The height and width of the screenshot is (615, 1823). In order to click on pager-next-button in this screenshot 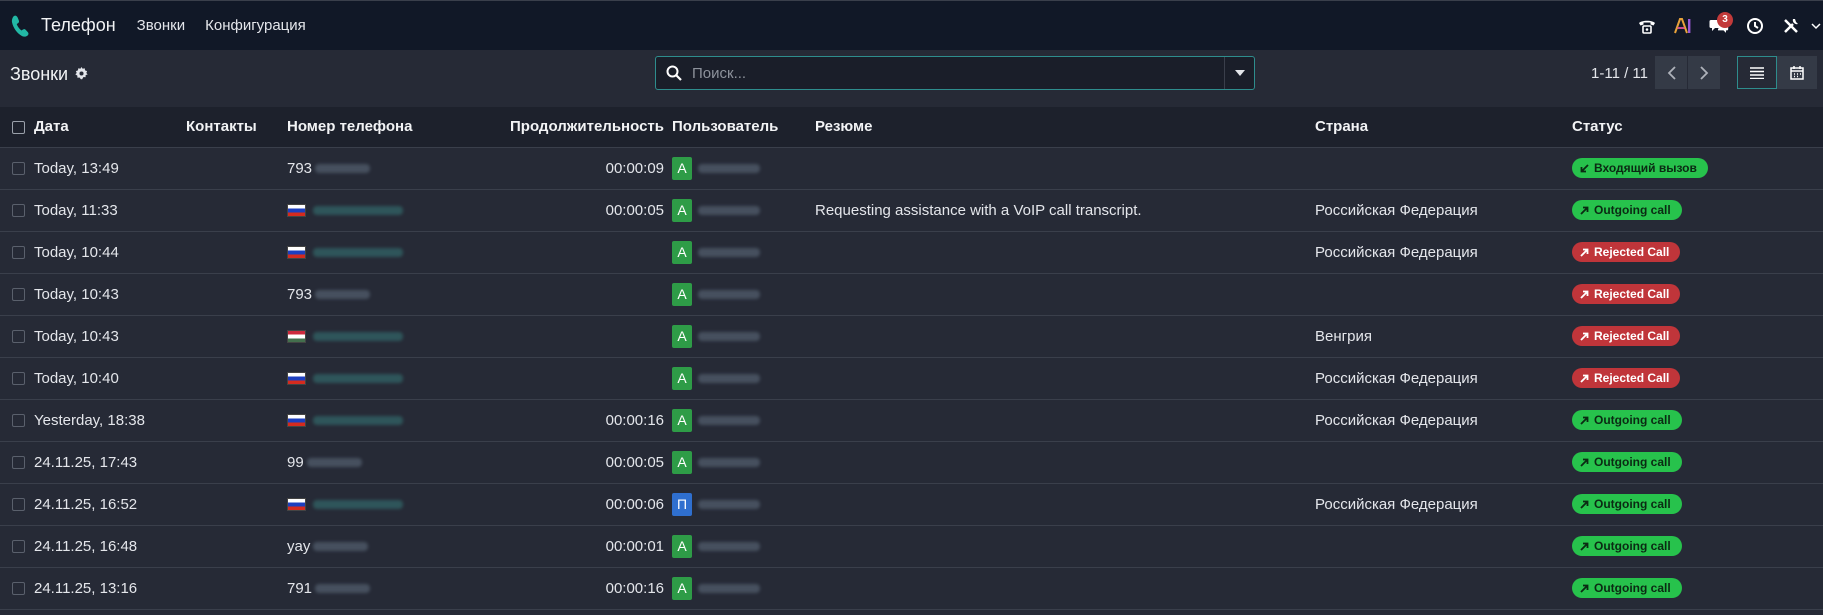, I will do `click(1704, 72)`.